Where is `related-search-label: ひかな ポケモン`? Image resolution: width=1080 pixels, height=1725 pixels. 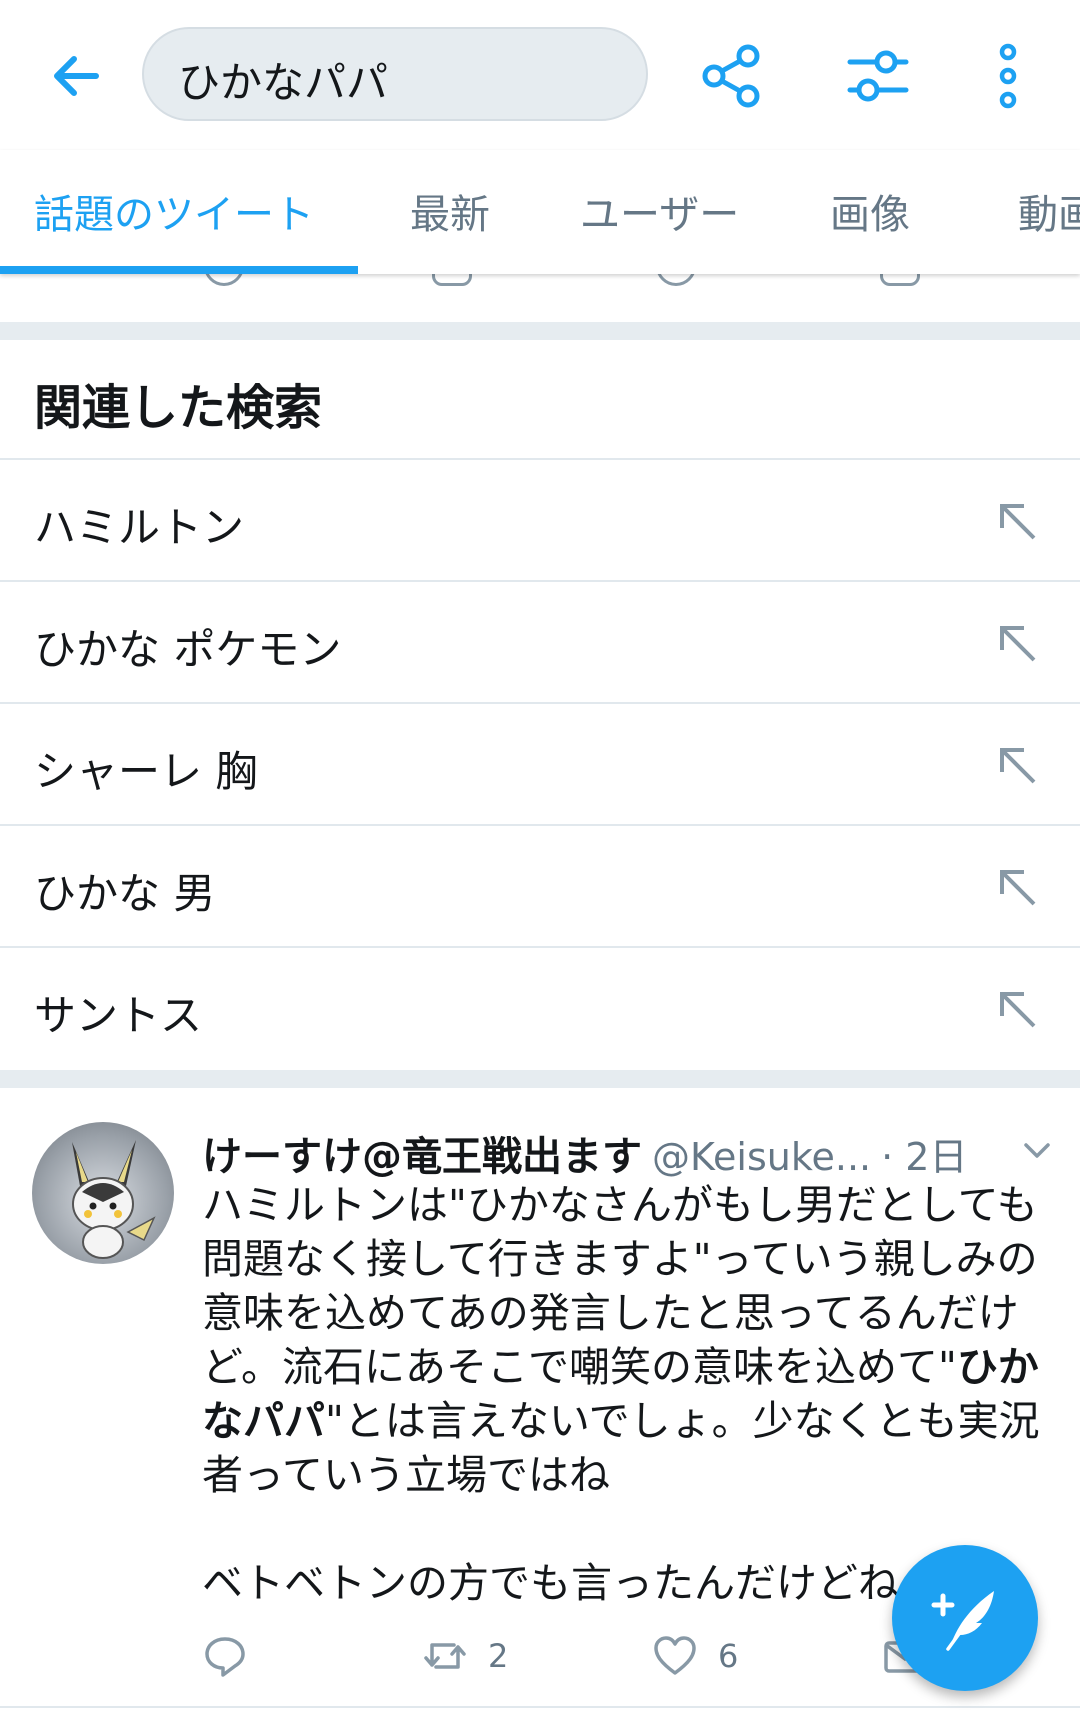
related-search-label: ひかな ポケモン is located at coordinates (188, 649).